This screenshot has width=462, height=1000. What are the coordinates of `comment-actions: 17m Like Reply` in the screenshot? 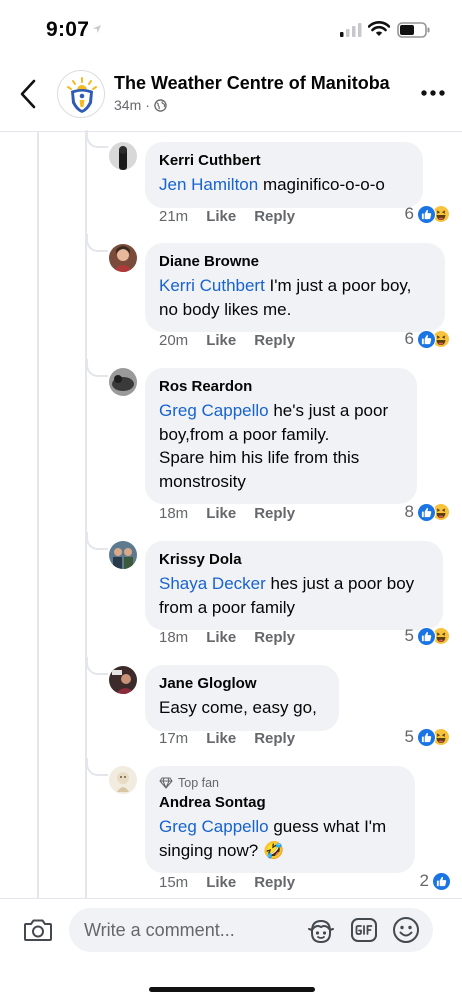 It's located at (227, 738).